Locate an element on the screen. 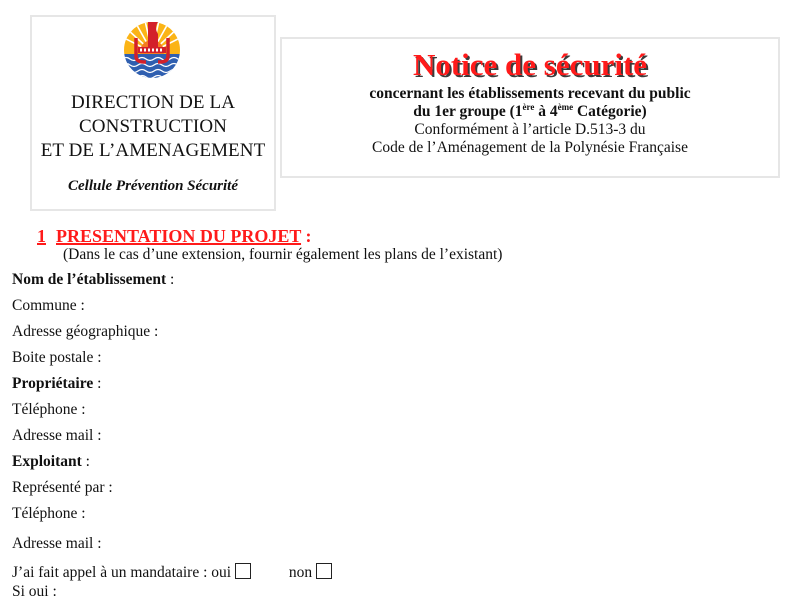  section-heading: 1 PRESENTATION DU PROJET : is located at coordinates (174, 236).